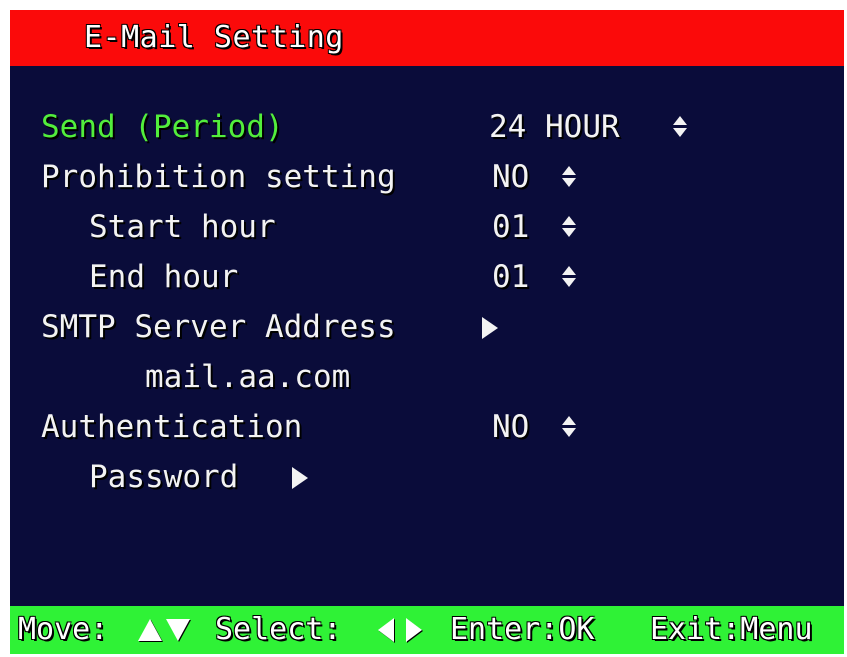 This screenshot has height=657, width=847. I want to click on menu-item-smtp-server: SMTP Server Address, so click(427, 327).